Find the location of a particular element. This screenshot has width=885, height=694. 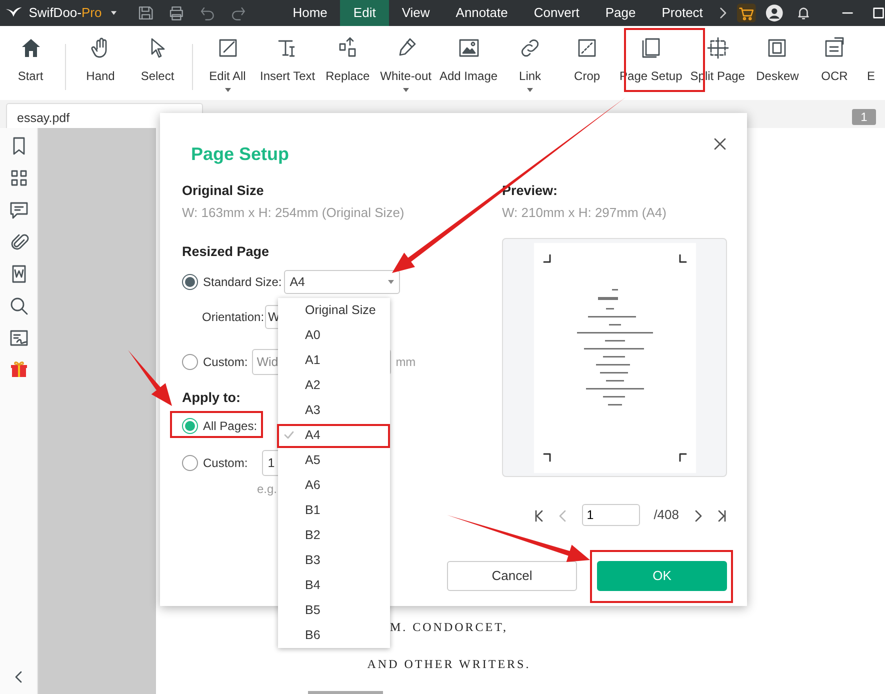

page-number-field: 1 is located at coordinates (611, 515).